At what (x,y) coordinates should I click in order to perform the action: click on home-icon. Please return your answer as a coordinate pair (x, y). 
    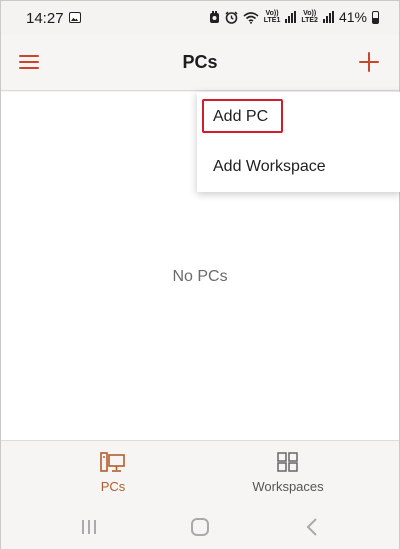
    Looking at the image, I should click on (200, 527).